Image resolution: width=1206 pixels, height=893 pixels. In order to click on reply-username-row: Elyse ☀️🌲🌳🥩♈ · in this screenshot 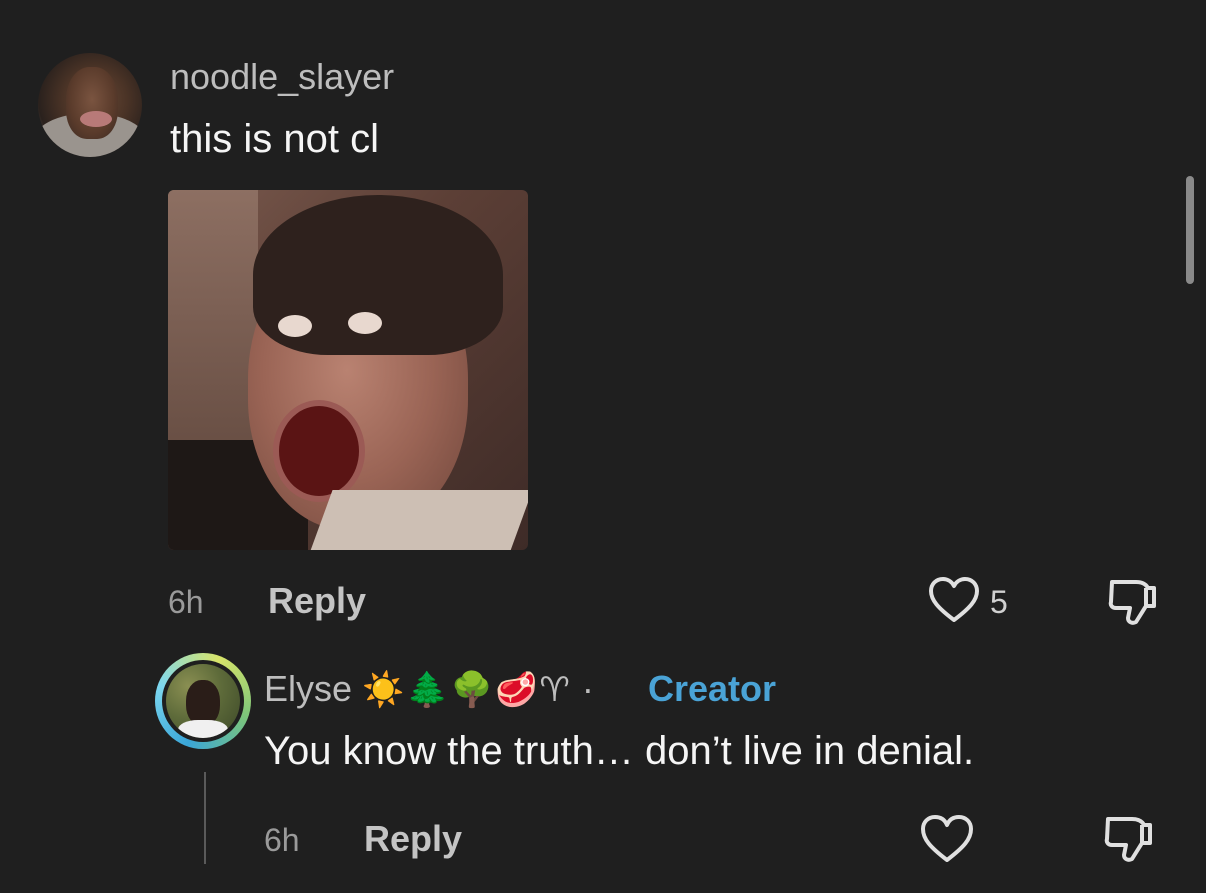, I will do `click(434, 689)`.